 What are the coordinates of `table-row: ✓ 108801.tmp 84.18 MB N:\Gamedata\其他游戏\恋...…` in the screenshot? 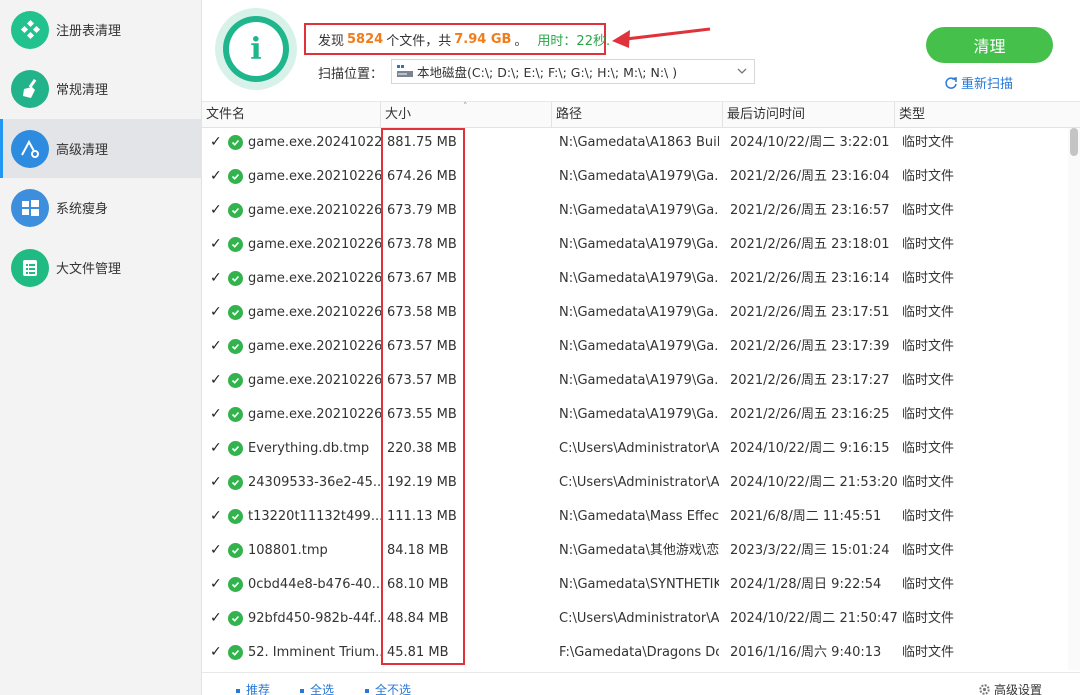 It's located at (635, 553).